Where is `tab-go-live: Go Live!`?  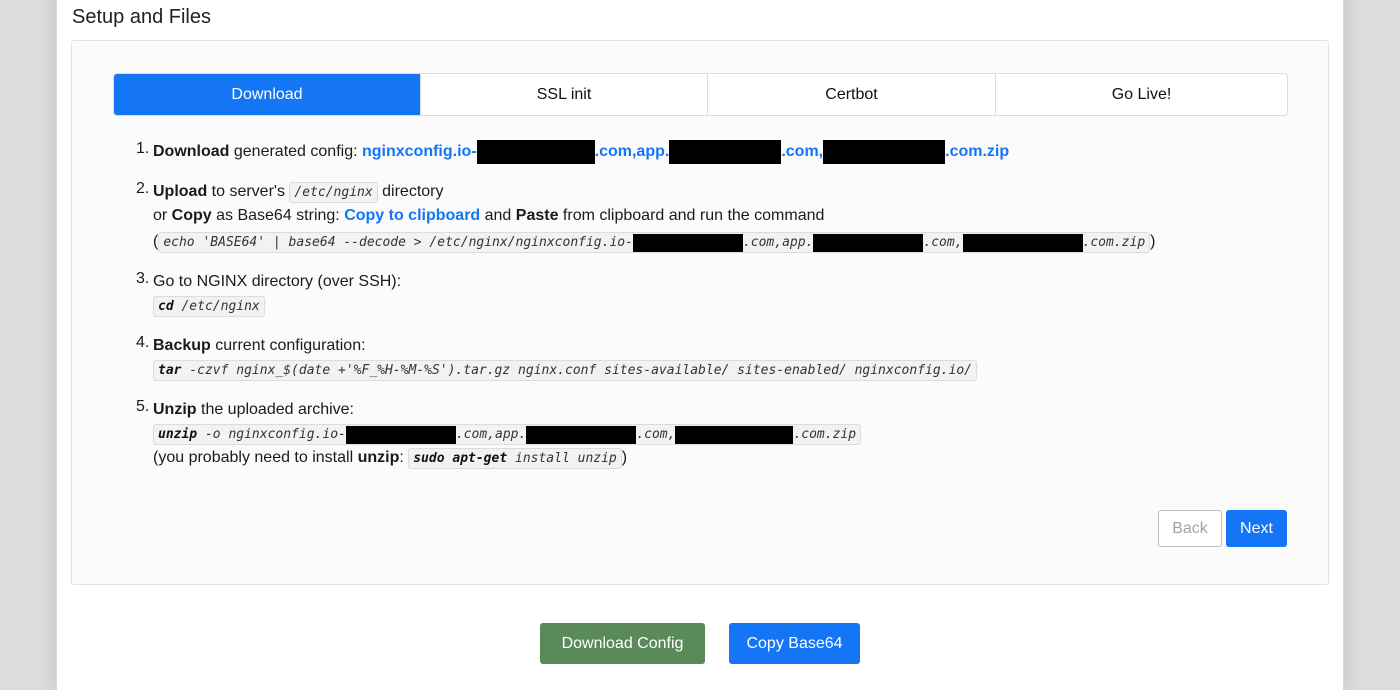
tab-go-live: Go Live! is located at coordinates (1141, 94).